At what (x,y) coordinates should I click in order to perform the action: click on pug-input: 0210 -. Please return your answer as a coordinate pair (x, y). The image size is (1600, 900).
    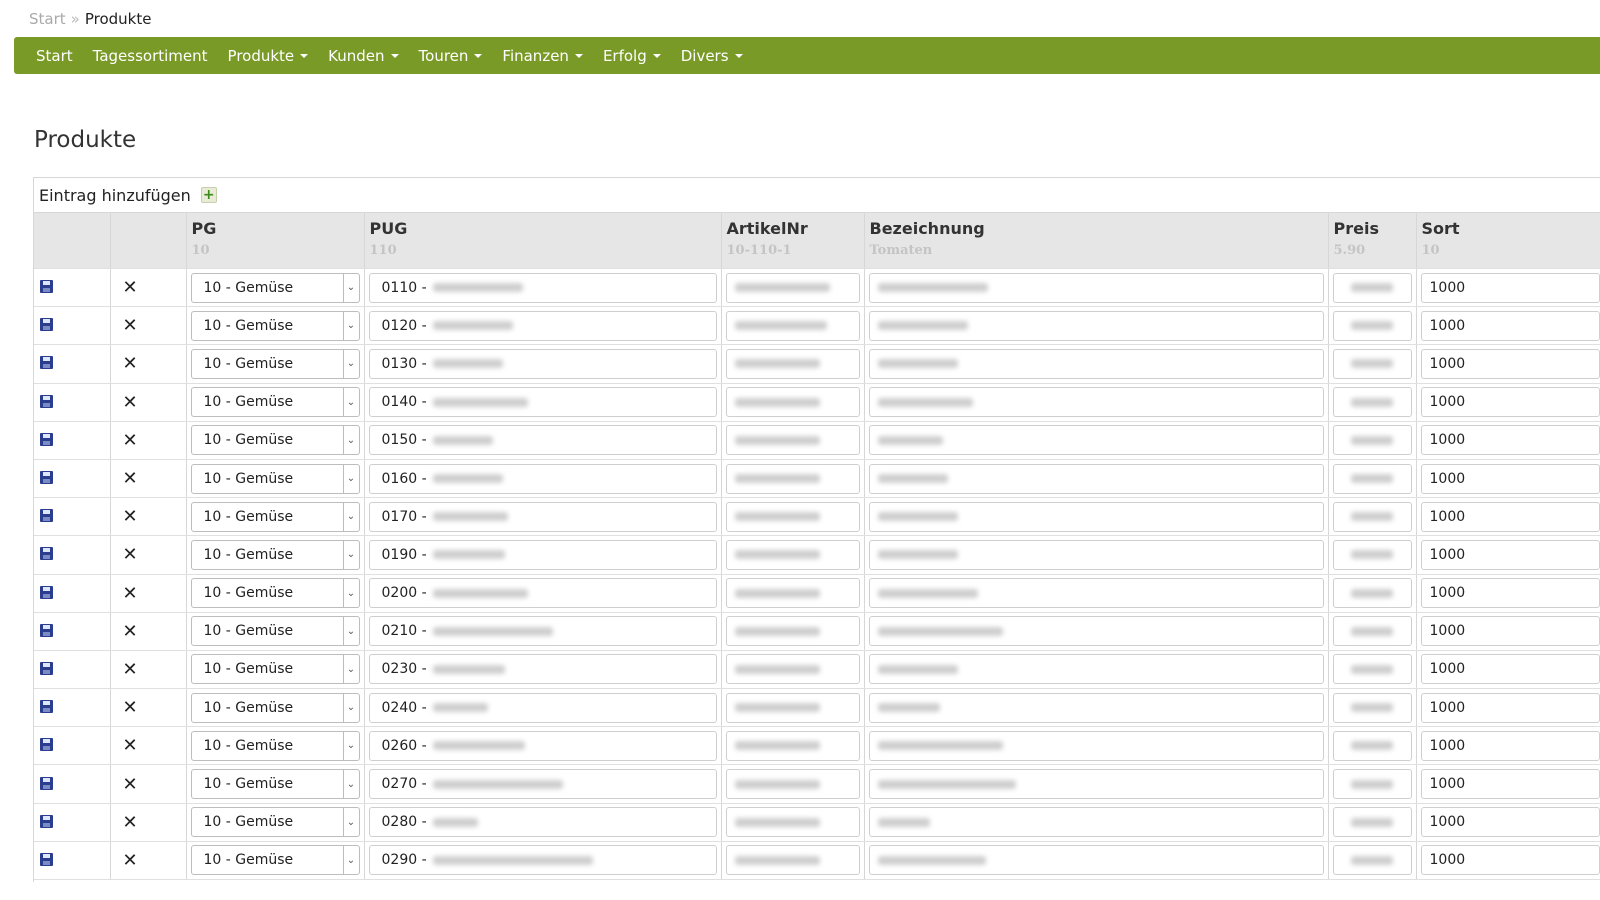
    Looking at the image, I should click on (542, 631).